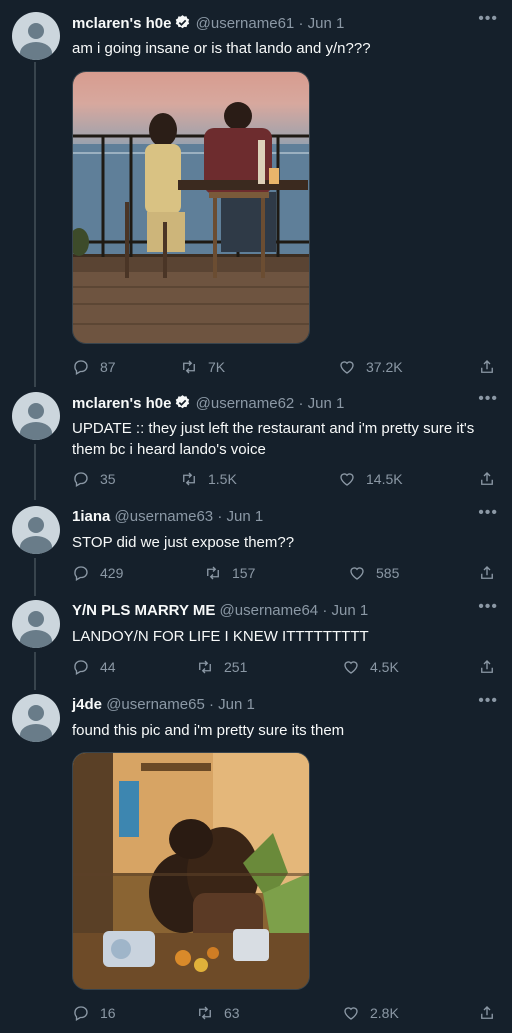 The image size is (512, 1033). What do you see at coordinates (221, 667) in the screenshot?
I see `retweet-button: 251` at bounding box center [221, 667].